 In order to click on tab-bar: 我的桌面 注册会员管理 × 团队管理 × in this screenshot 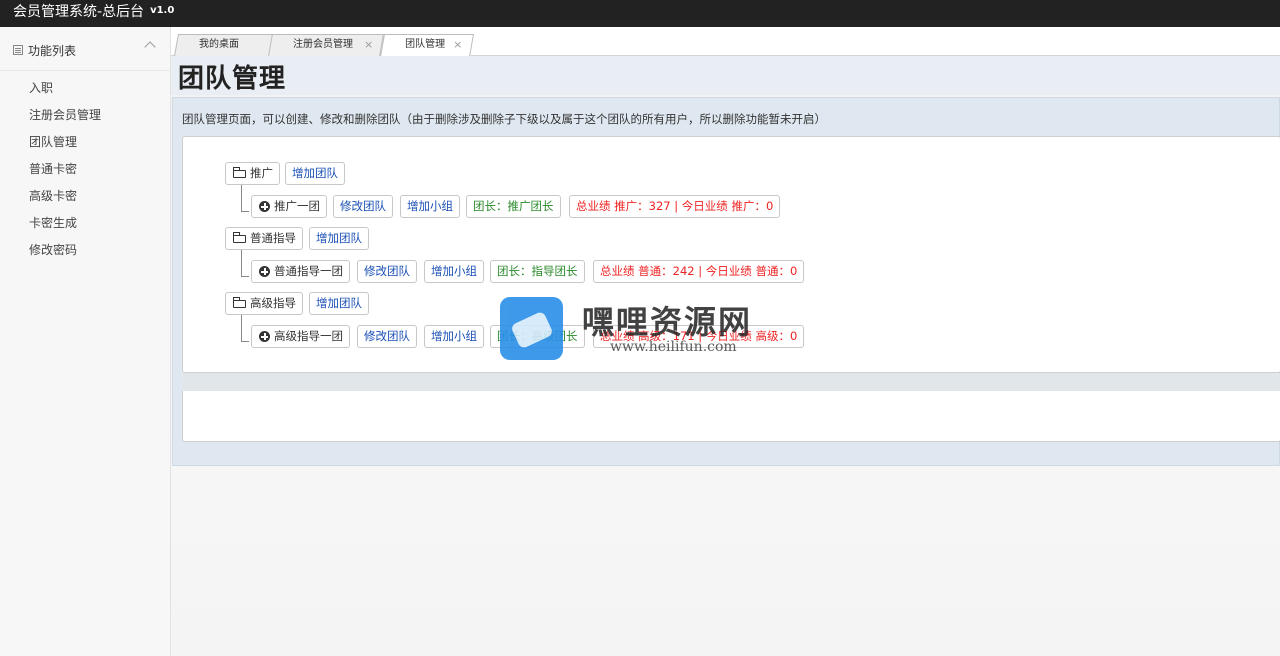, I will do `click(725, 42)`.